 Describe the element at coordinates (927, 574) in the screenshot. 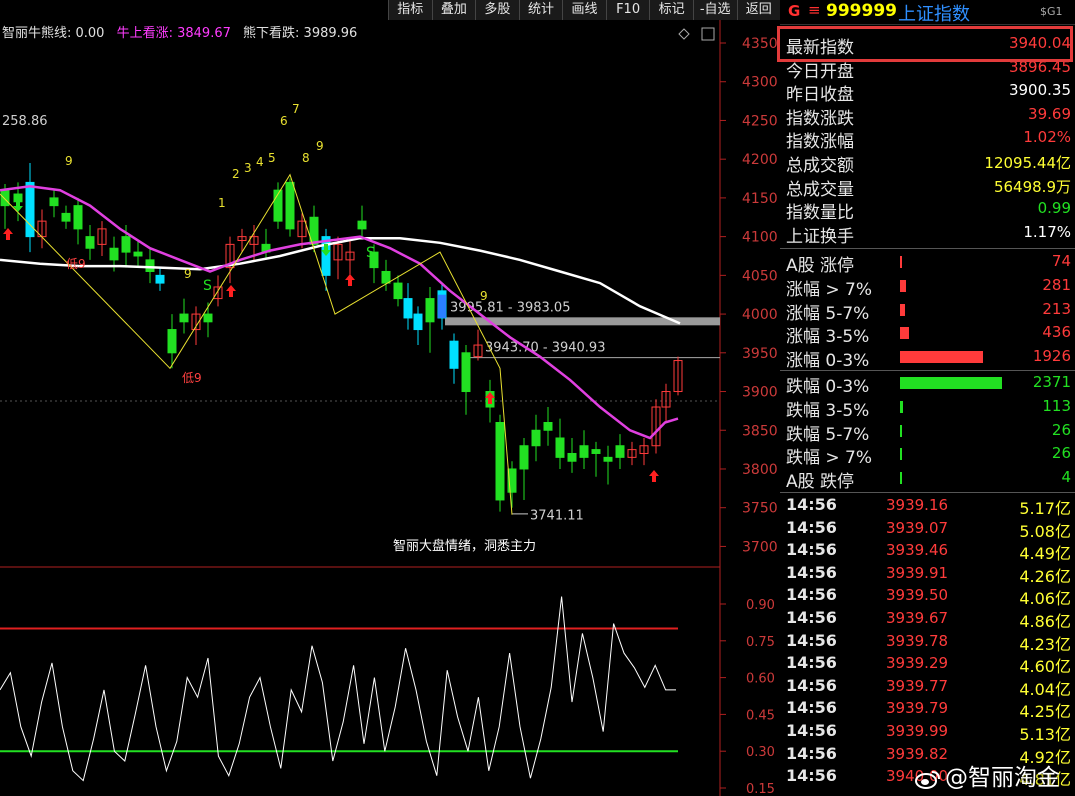

I see `tick-row: 14:56 3939.91 4.26亿` at that location.